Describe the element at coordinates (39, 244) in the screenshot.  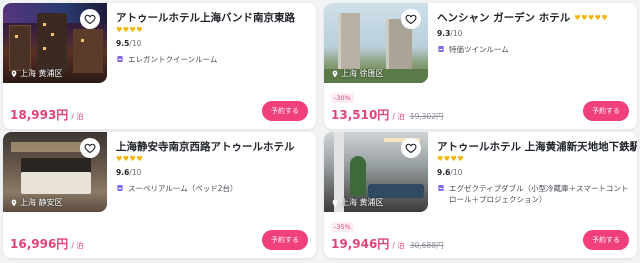
I see `price: 16,996円` at that location.